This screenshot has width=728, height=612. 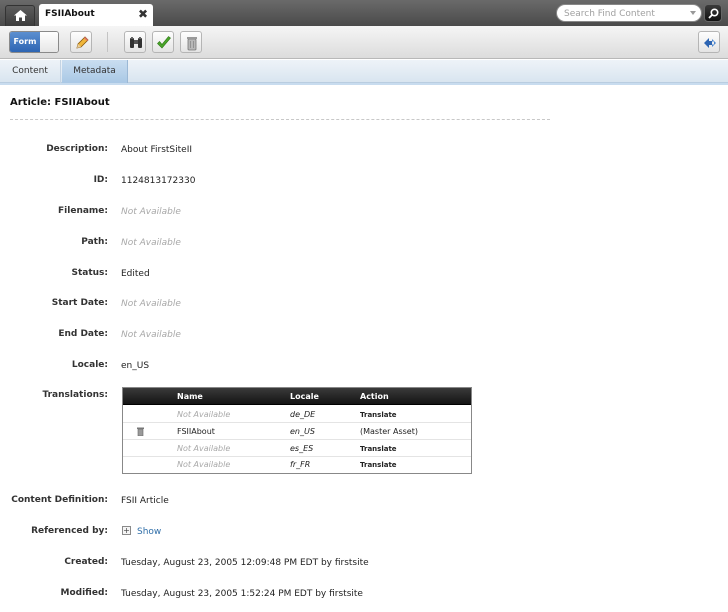 I want to click on table-cell-name: FSIIAbout, so click(x=196, y=431).